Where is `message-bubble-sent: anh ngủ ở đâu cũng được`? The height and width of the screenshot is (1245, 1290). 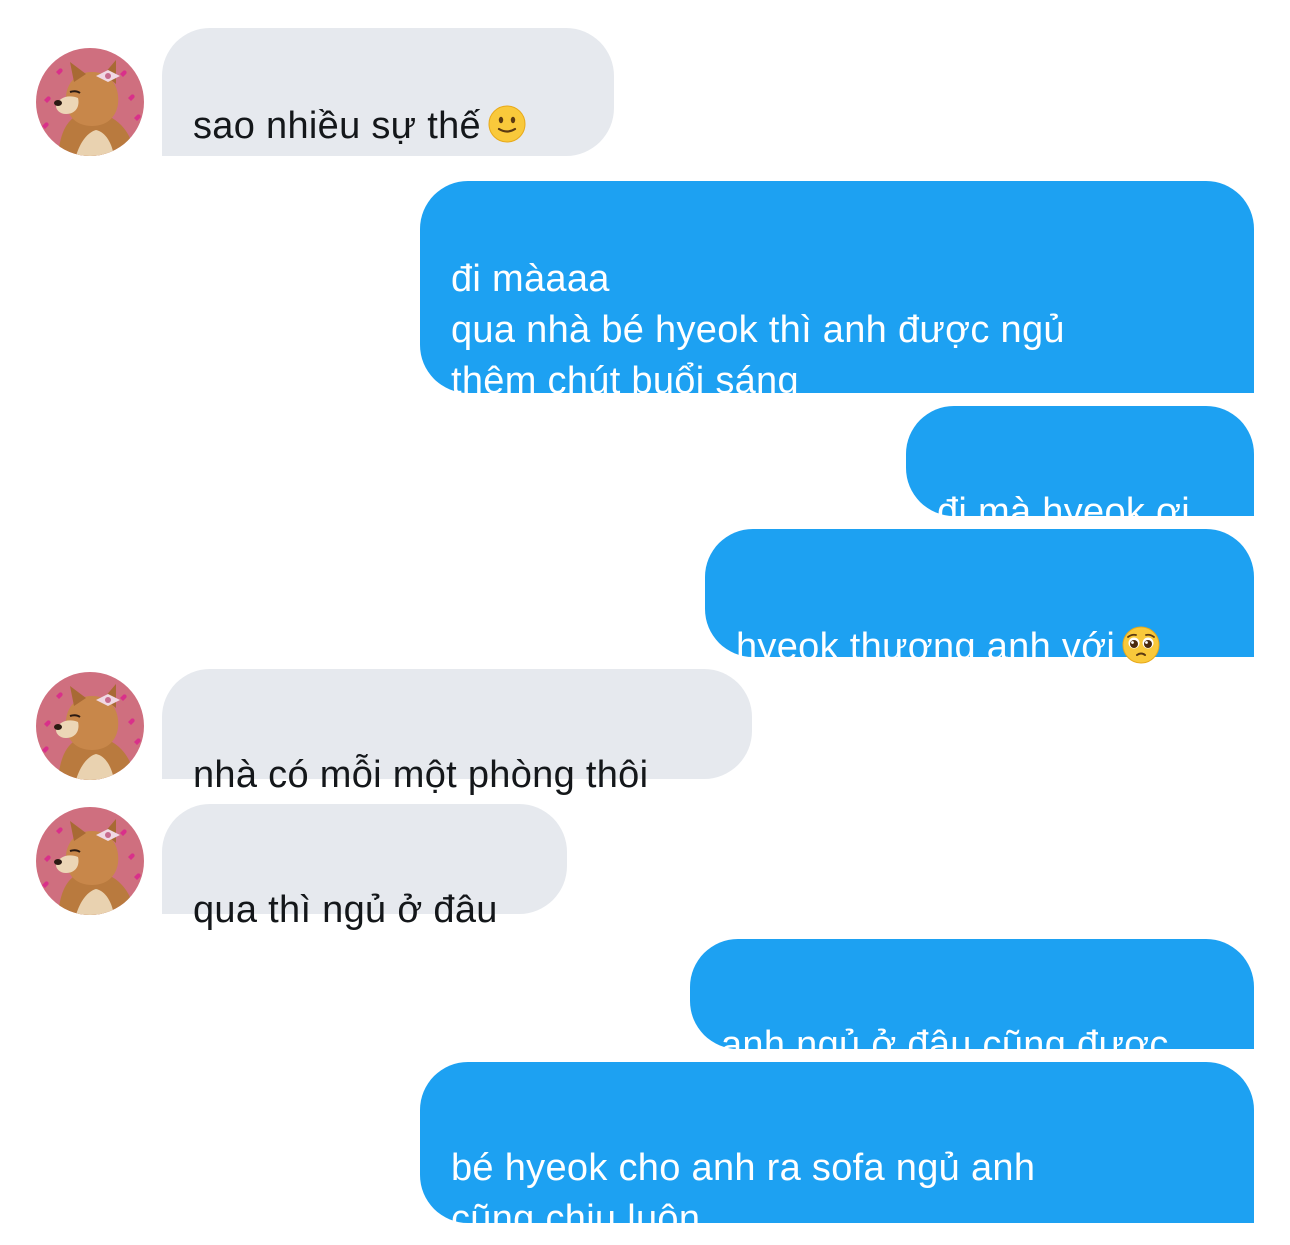 message-bubble-sent: anh ngủ ở đâu cũng được is located at coordinates (972, 1002).